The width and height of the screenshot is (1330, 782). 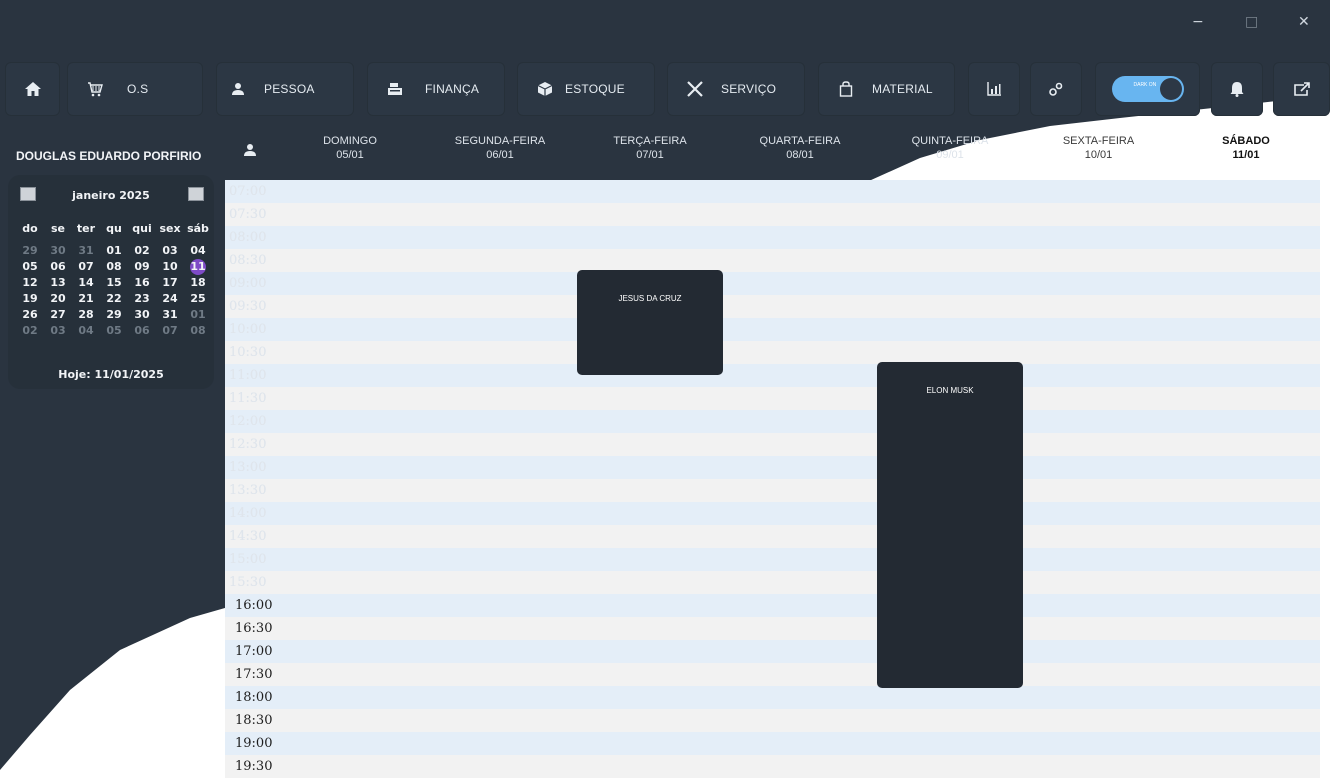 What do you see at coordinates (248, 329) in the screenshot?
I see `time-label: 10:00` at bounding box center [248, 329].